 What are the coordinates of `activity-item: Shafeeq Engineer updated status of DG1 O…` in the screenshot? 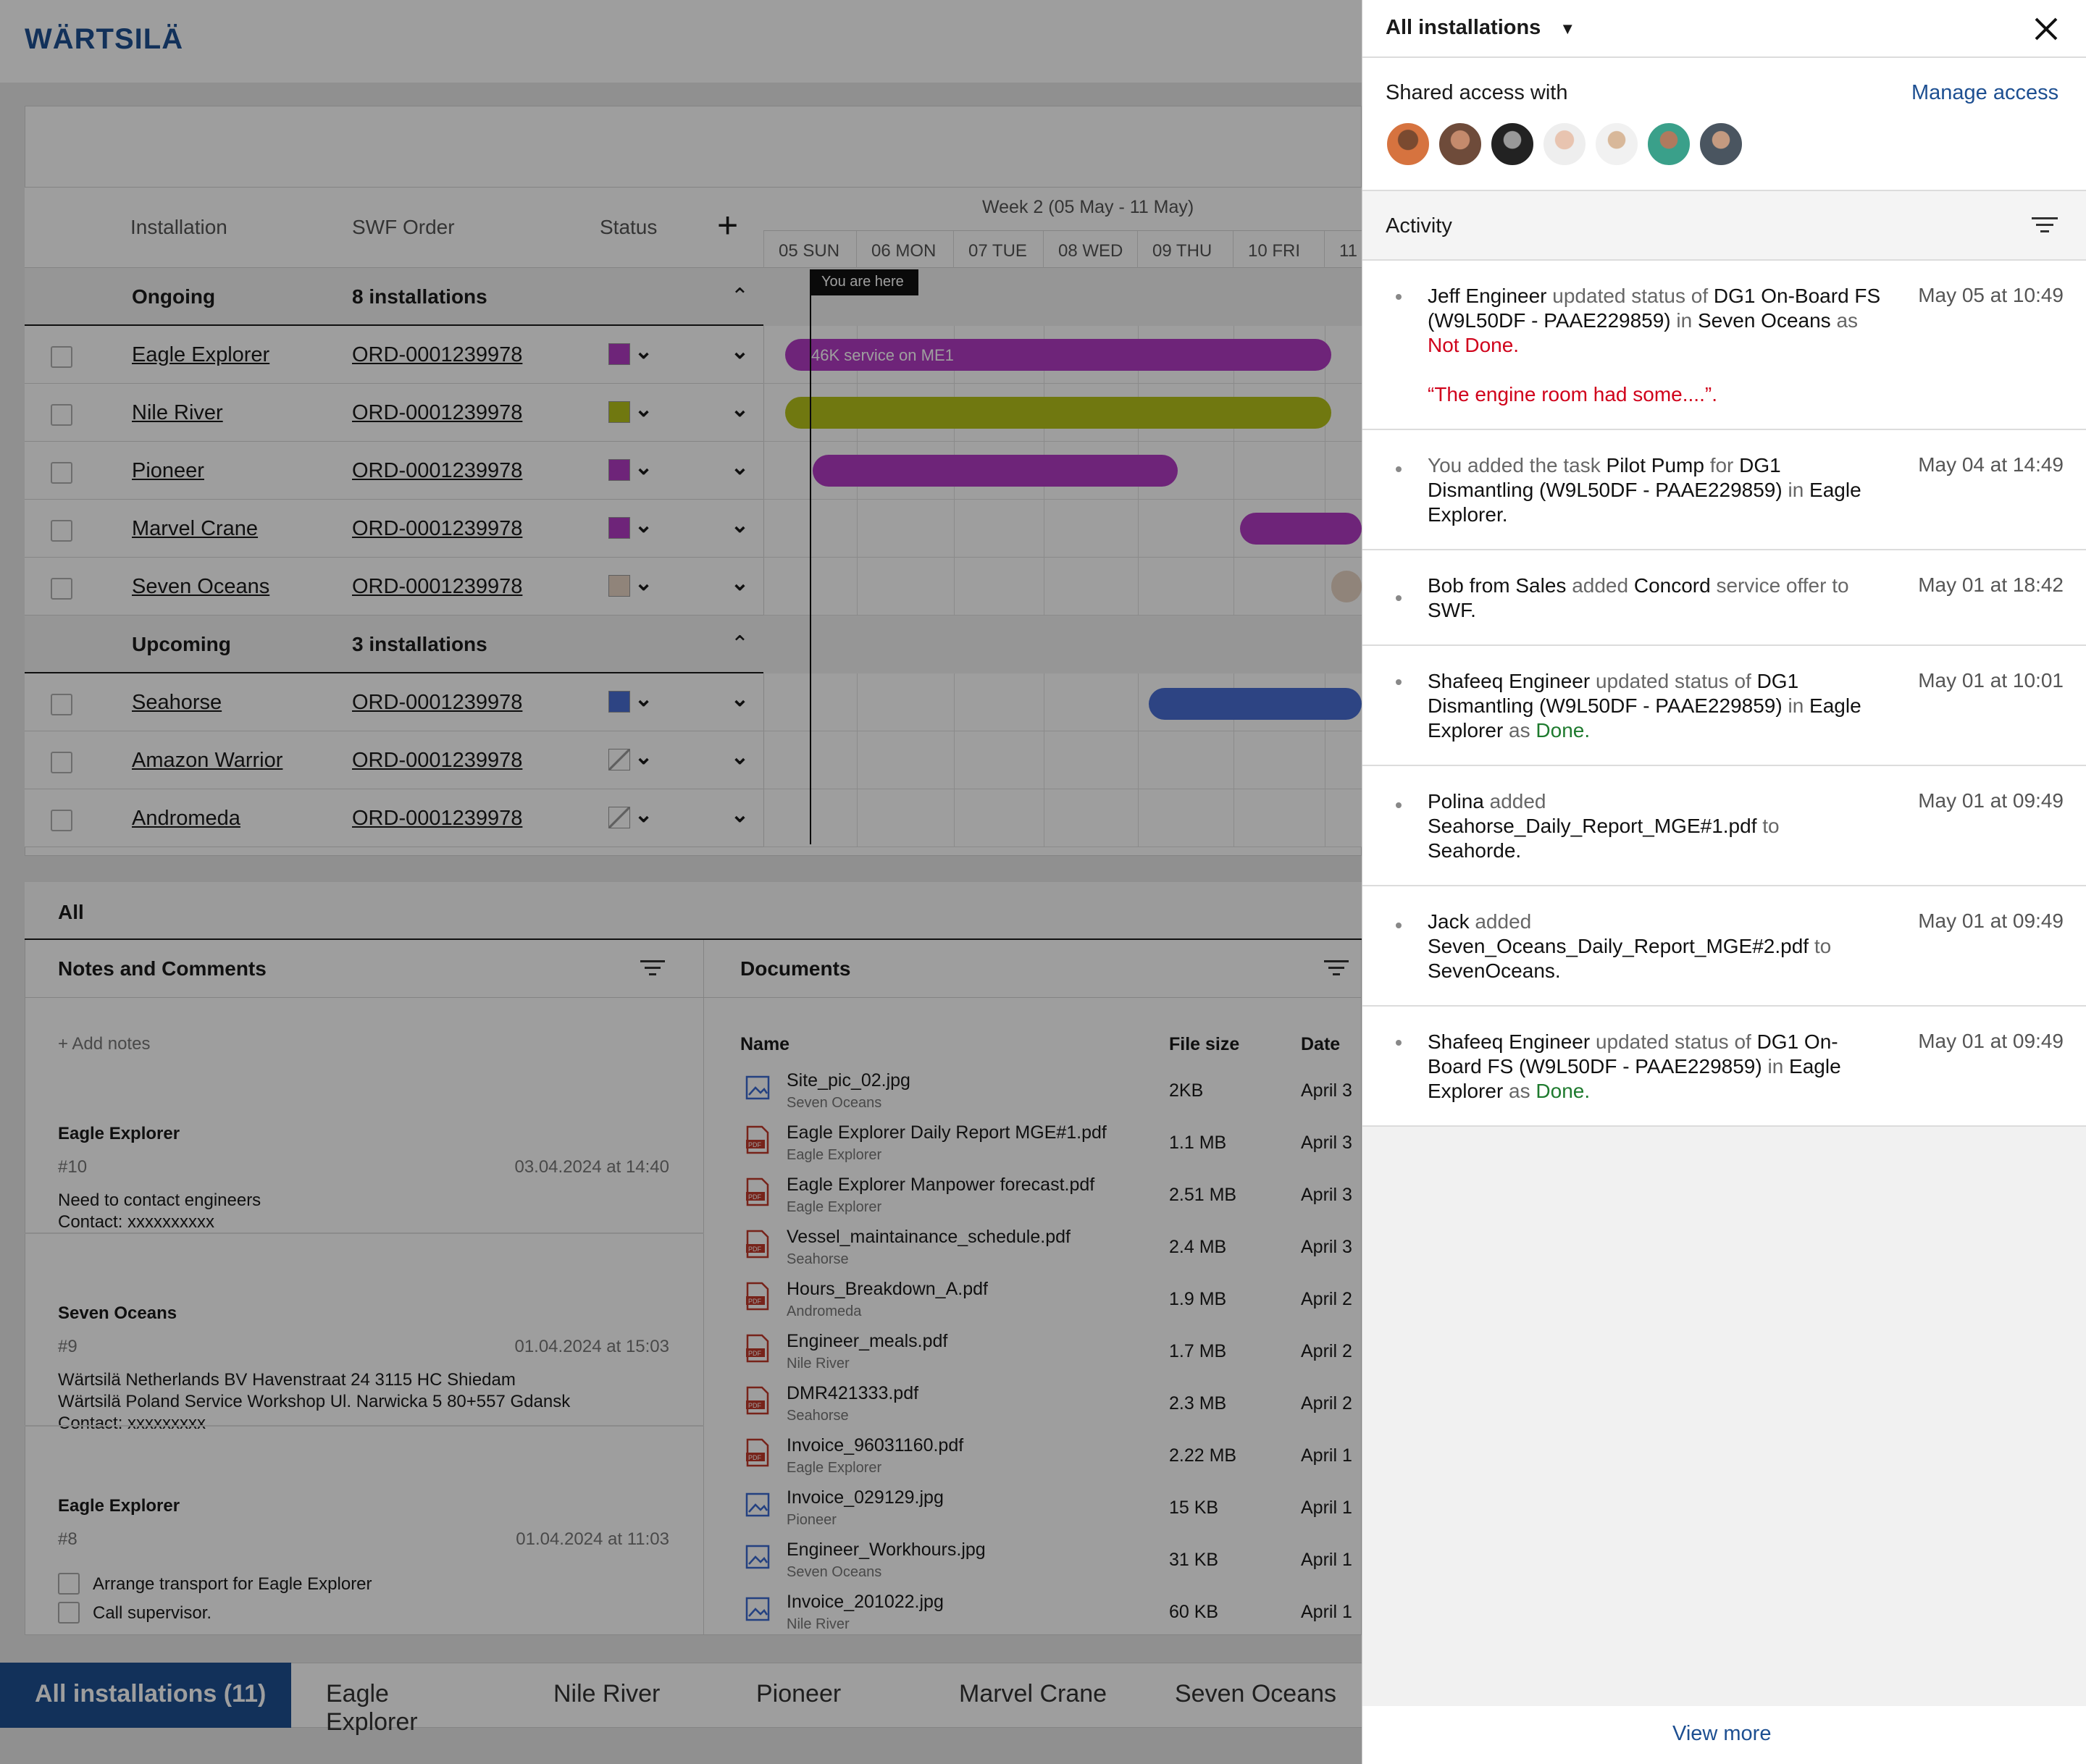 It's located at (1724, 1067).